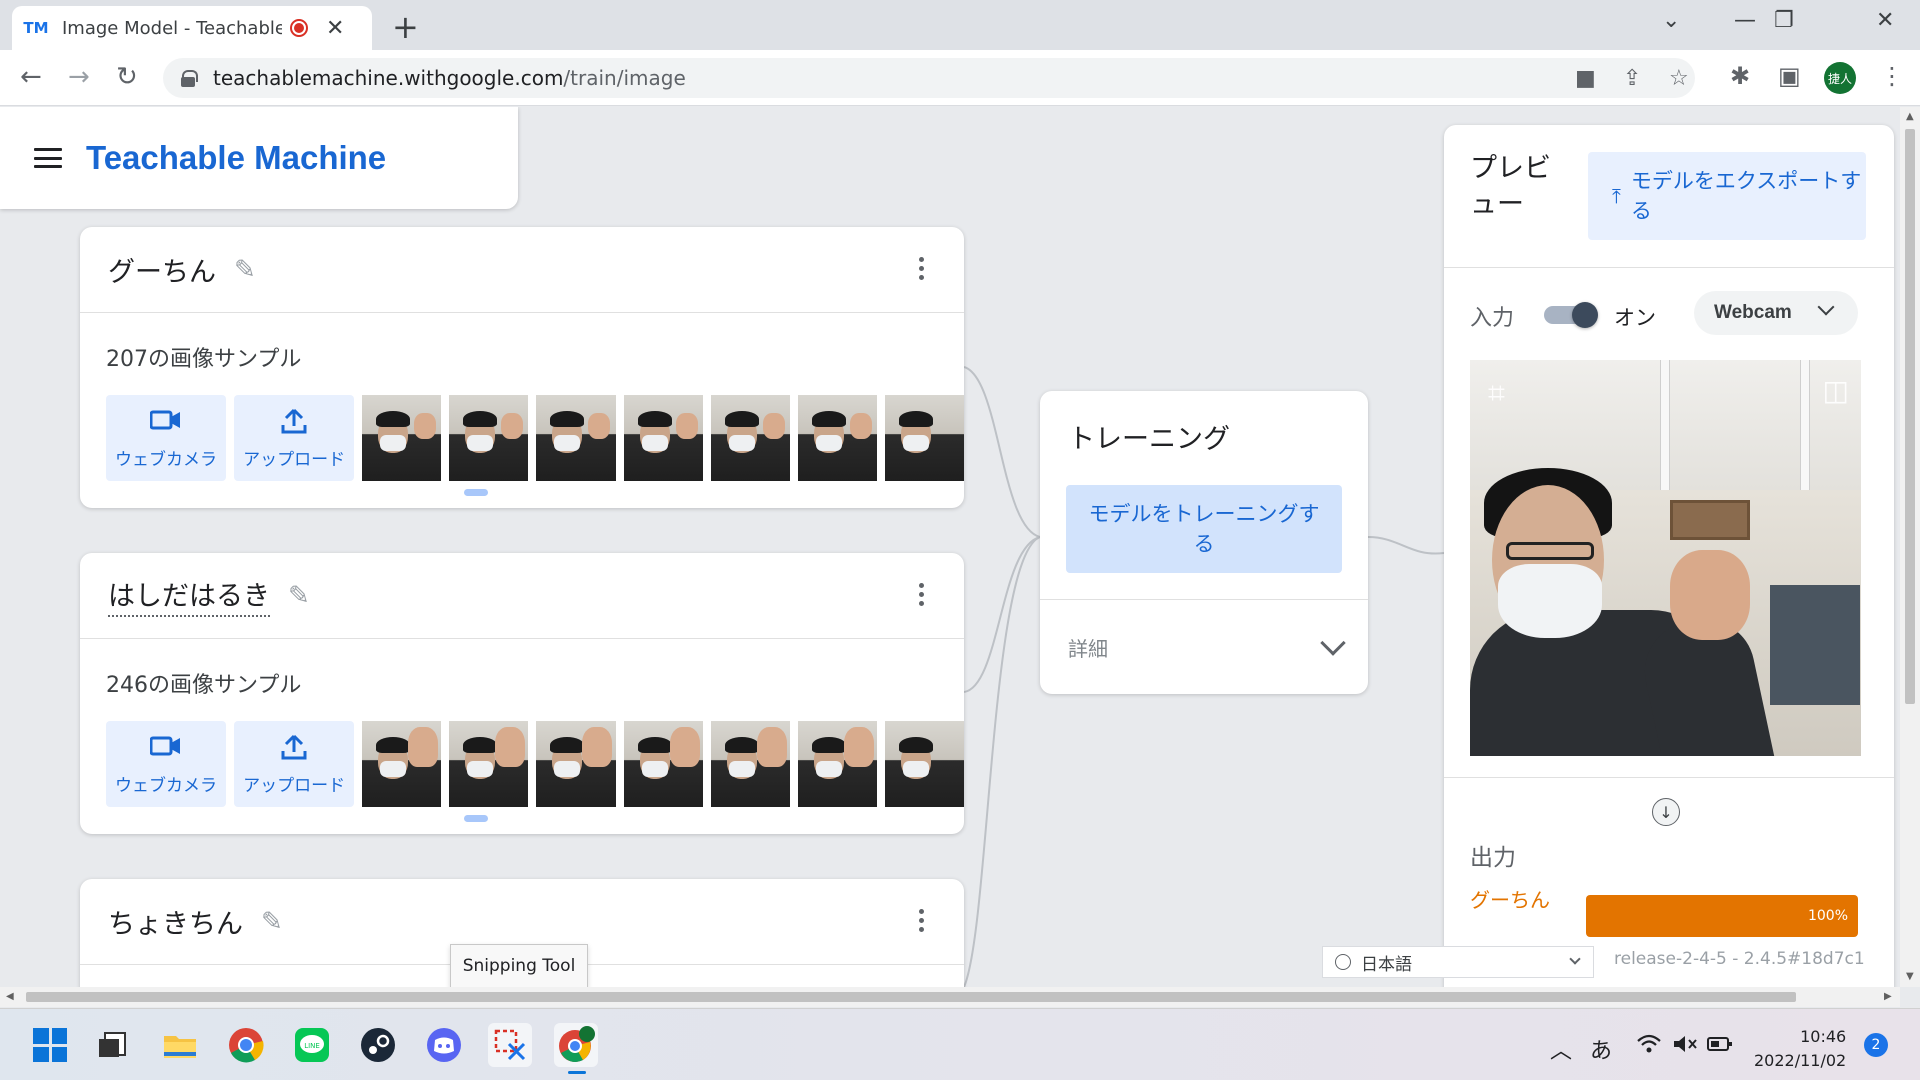  What do you see at coordinates (1632, 78) in the screenshot?
I see `share-icon: ⇪` at bounding box center [1632, 78].